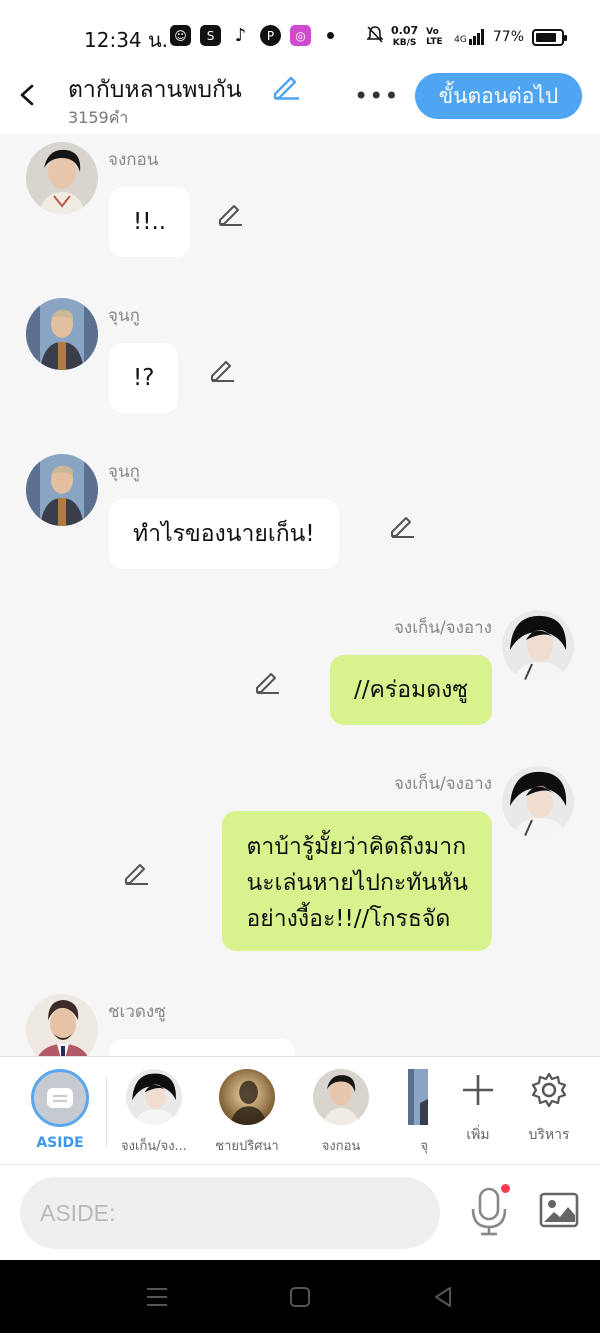  What do you see at coordinates (224, 534) in the screenshot?
I see `message-bubble: ทำไรของนายเก็น!` at bounding box center [224, 534].